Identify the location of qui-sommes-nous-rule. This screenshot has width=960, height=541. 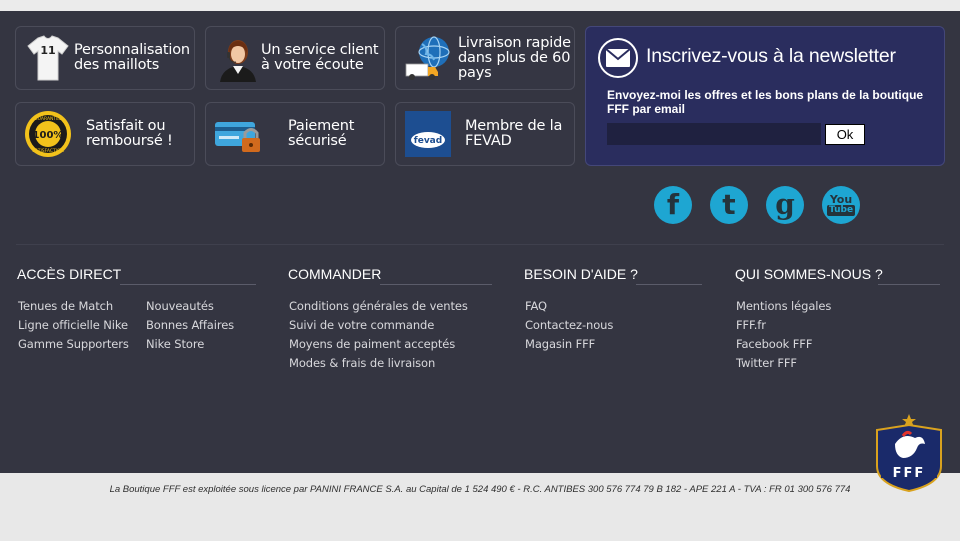
(909, 284).